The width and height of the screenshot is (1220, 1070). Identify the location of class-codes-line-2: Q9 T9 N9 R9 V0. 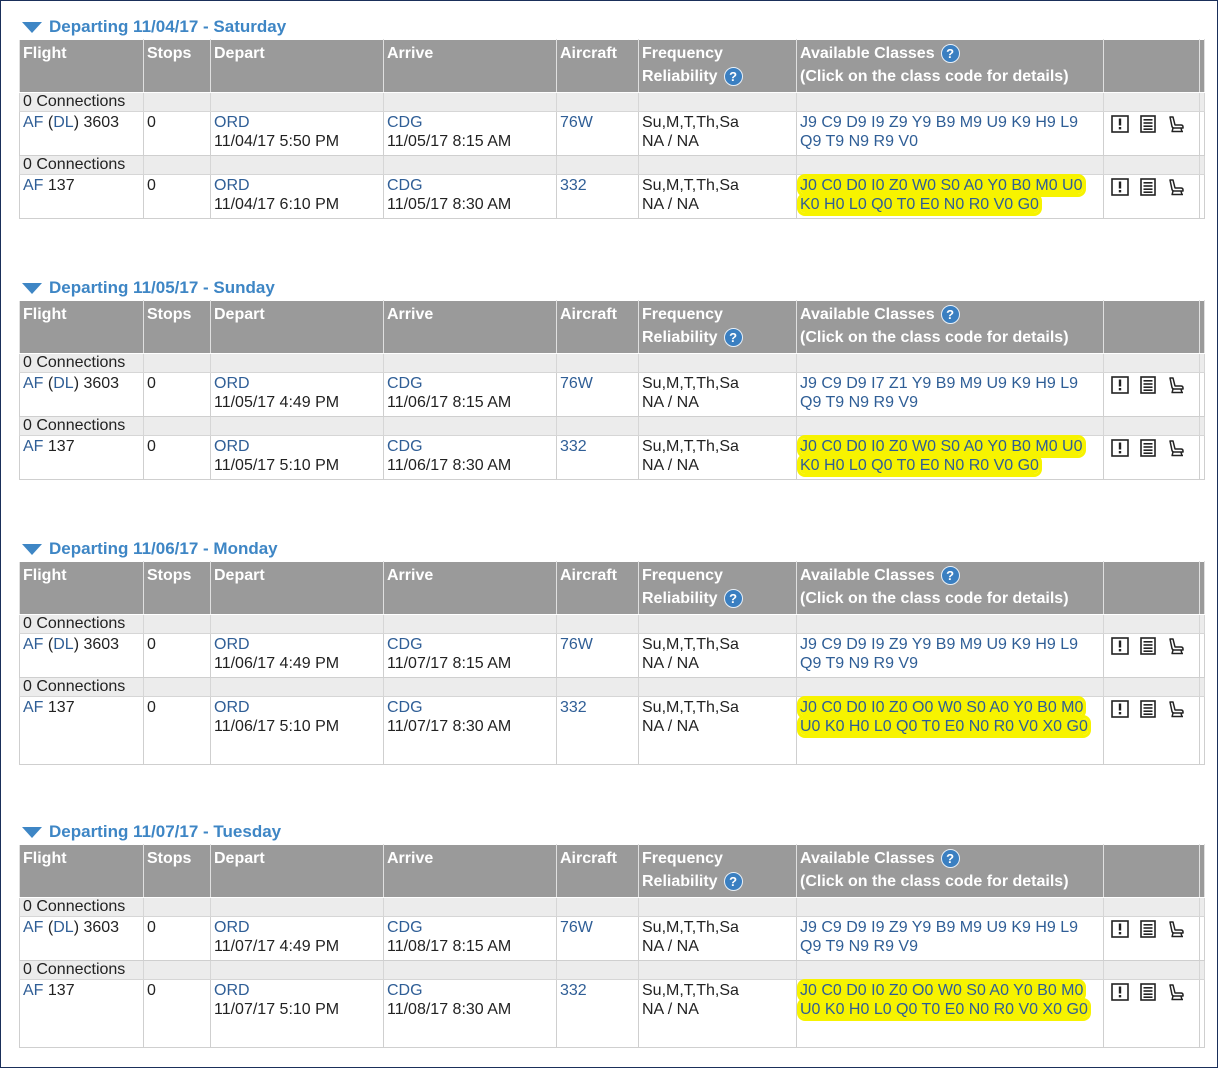
(859, 141).